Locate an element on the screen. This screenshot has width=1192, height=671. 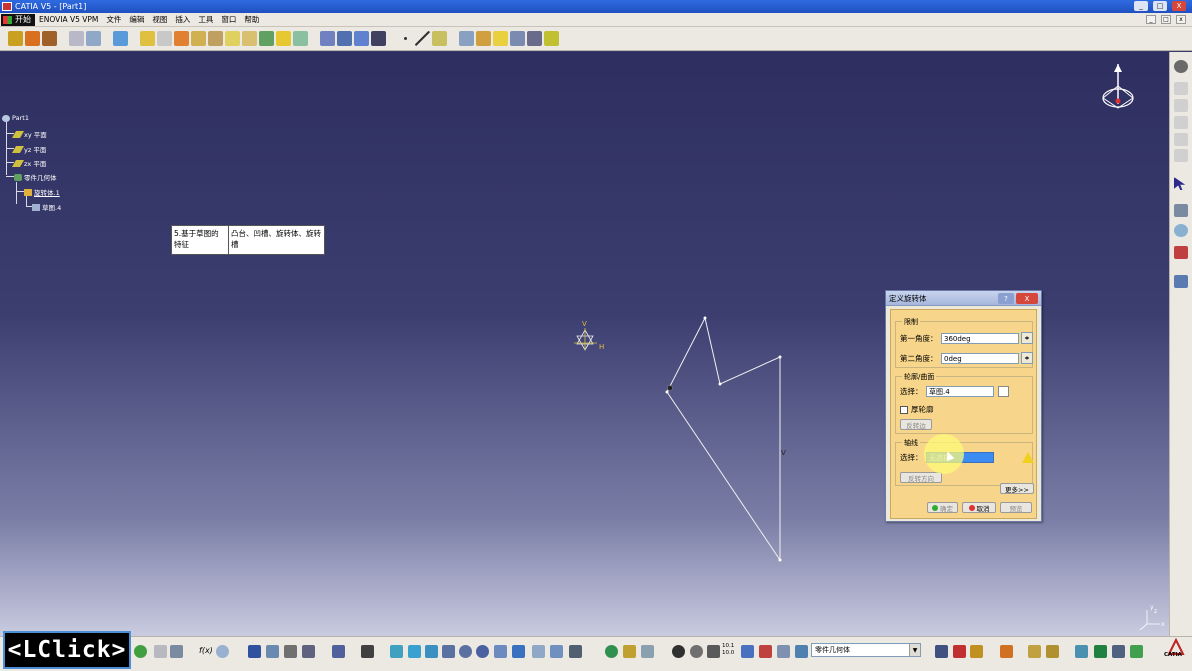
assemble-icon is located at coordinates (344, 38).